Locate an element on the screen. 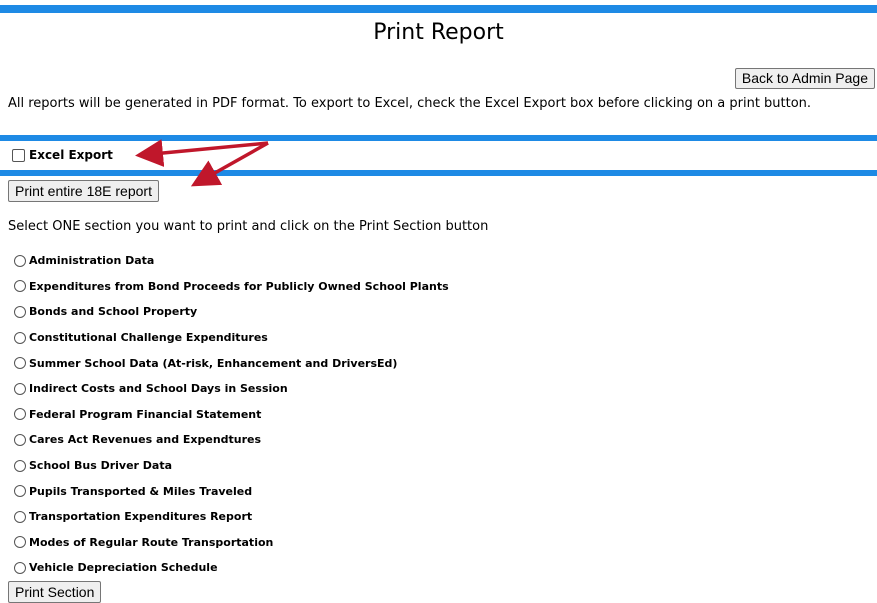  section-label: Bonds and School Property is located at coordinates (113, 312).